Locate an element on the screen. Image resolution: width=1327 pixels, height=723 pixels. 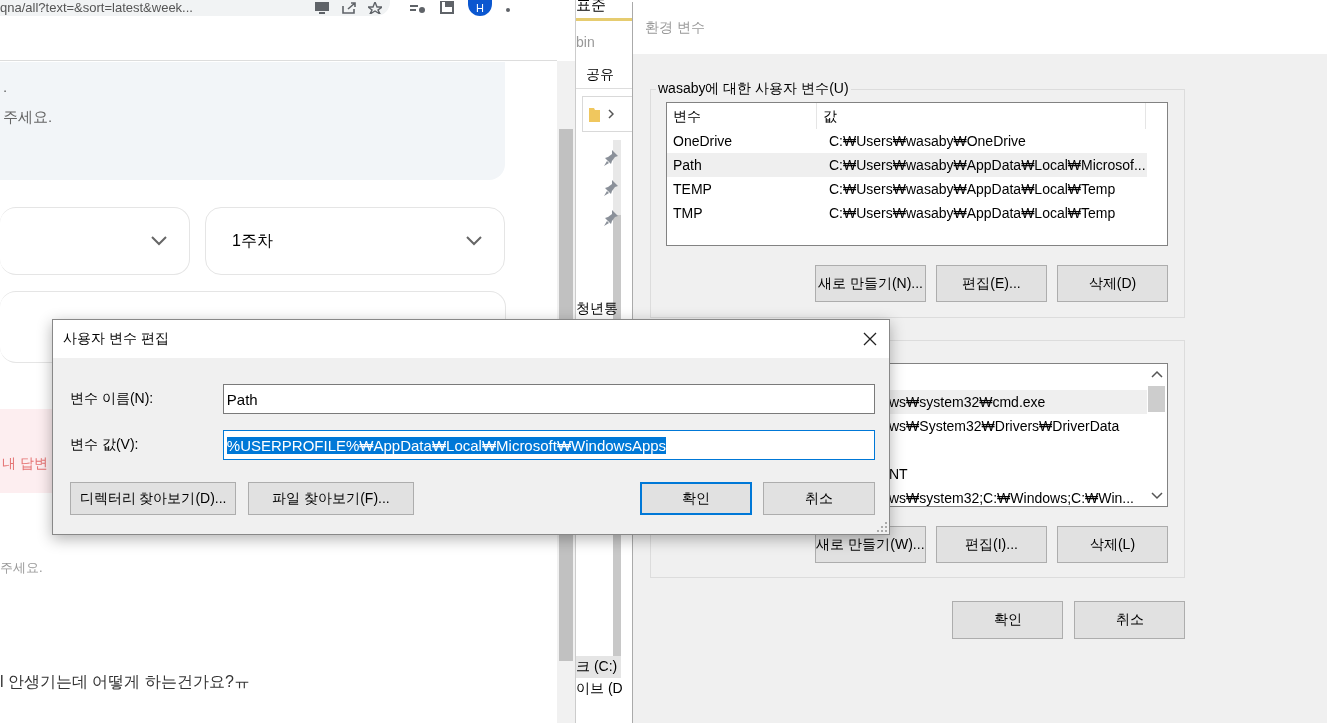
window-title: bin is located at coordinates (585, 42).